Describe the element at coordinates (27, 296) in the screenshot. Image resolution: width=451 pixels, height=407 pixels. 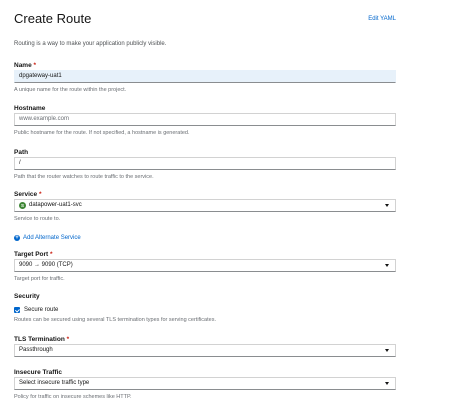
I see `security-label: Security` at that location.